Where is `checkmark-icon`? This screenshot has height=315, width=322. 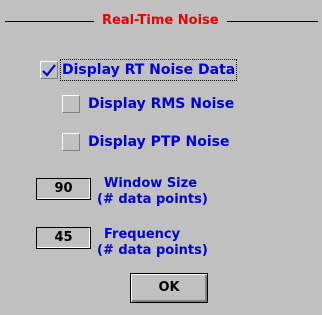
checkmark-icon is located at coordinates (49, 70).